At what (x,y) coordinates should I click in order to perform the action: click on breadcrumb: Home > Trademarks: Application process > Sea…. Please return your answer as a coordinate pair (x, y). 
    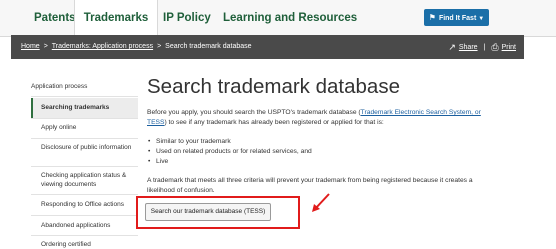
    Looking at the image, I should click on (136, 47).